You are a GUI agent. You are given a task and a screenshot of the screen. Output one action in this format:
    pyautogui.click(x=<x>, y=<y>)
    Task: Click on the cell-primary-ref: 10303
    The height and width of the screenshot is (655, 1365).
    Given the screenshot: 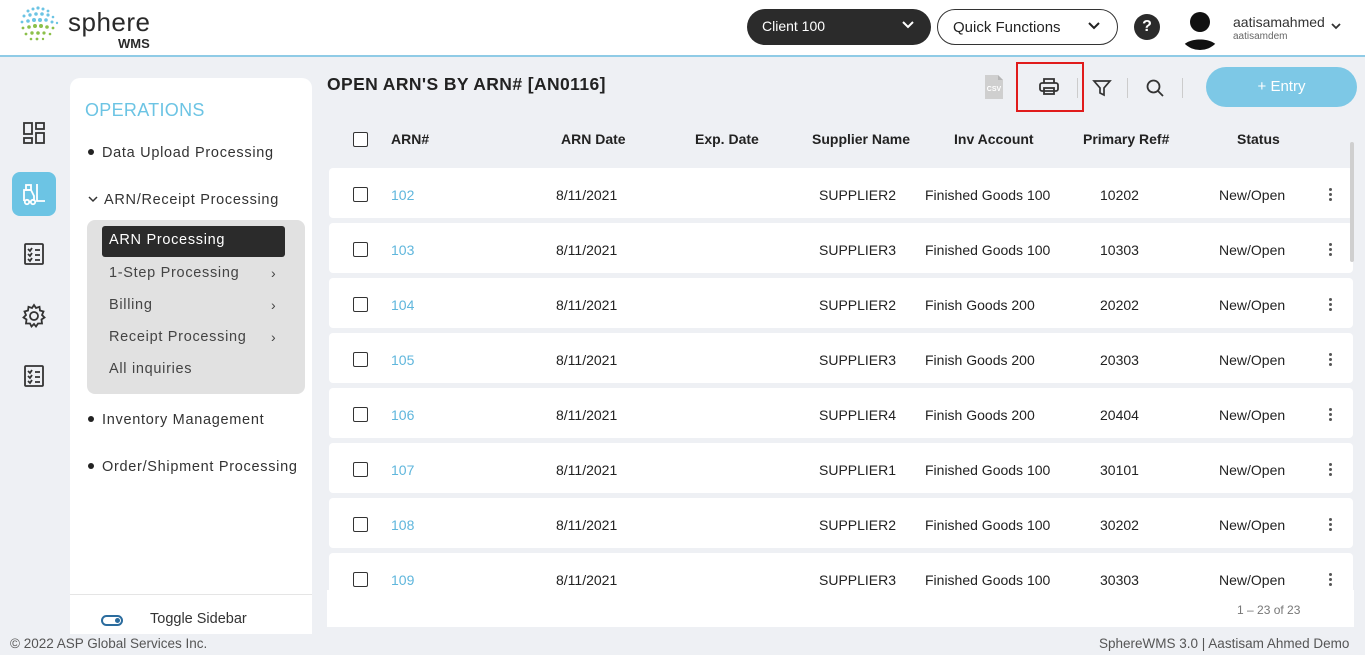 What is the action you would take?
    pyautogui.click(x=1119, y=250)
    